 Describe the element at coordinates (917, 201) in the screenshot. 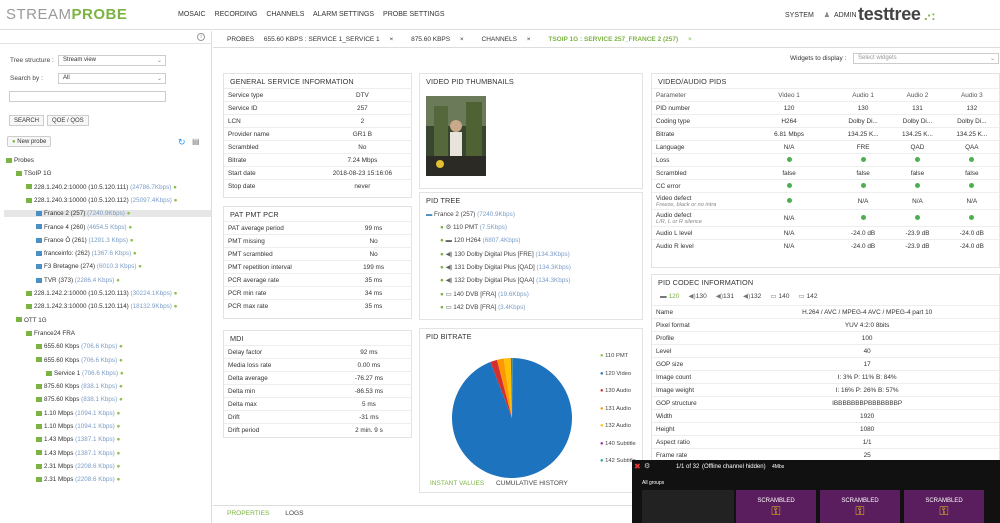

I see `row-value: N/A` at that location.